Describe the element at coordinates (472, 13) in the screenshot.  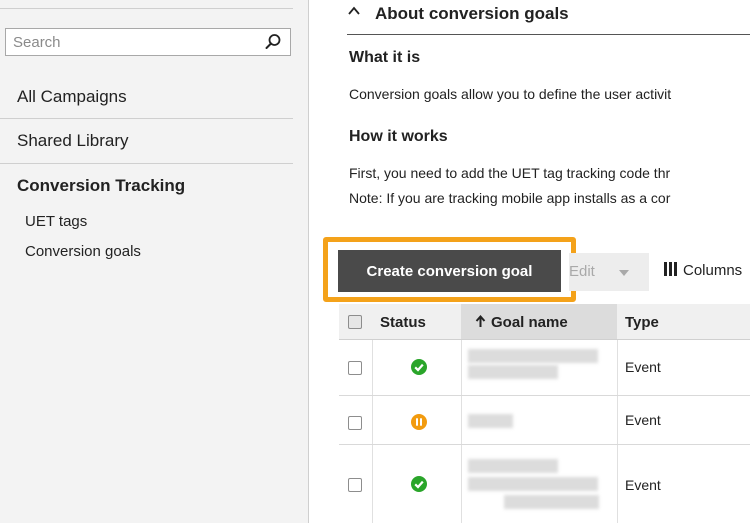
I see `about-title: About conversion goals` at that location.